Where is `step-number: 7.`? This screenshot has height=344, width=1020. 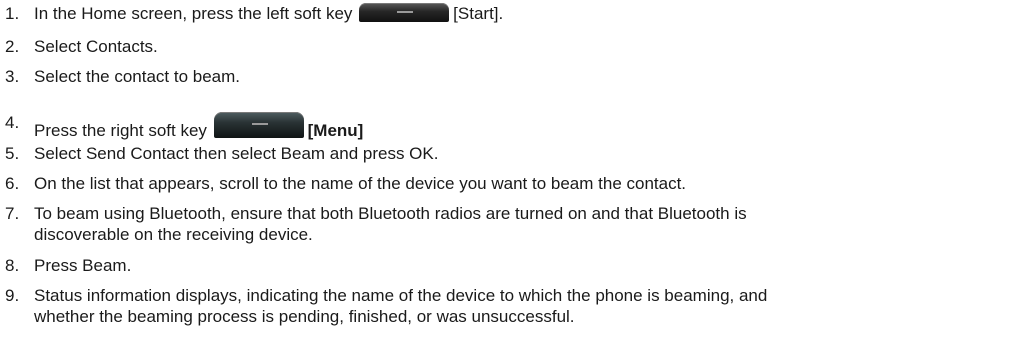
step-number: 7. is located at coordinates (12, 213).